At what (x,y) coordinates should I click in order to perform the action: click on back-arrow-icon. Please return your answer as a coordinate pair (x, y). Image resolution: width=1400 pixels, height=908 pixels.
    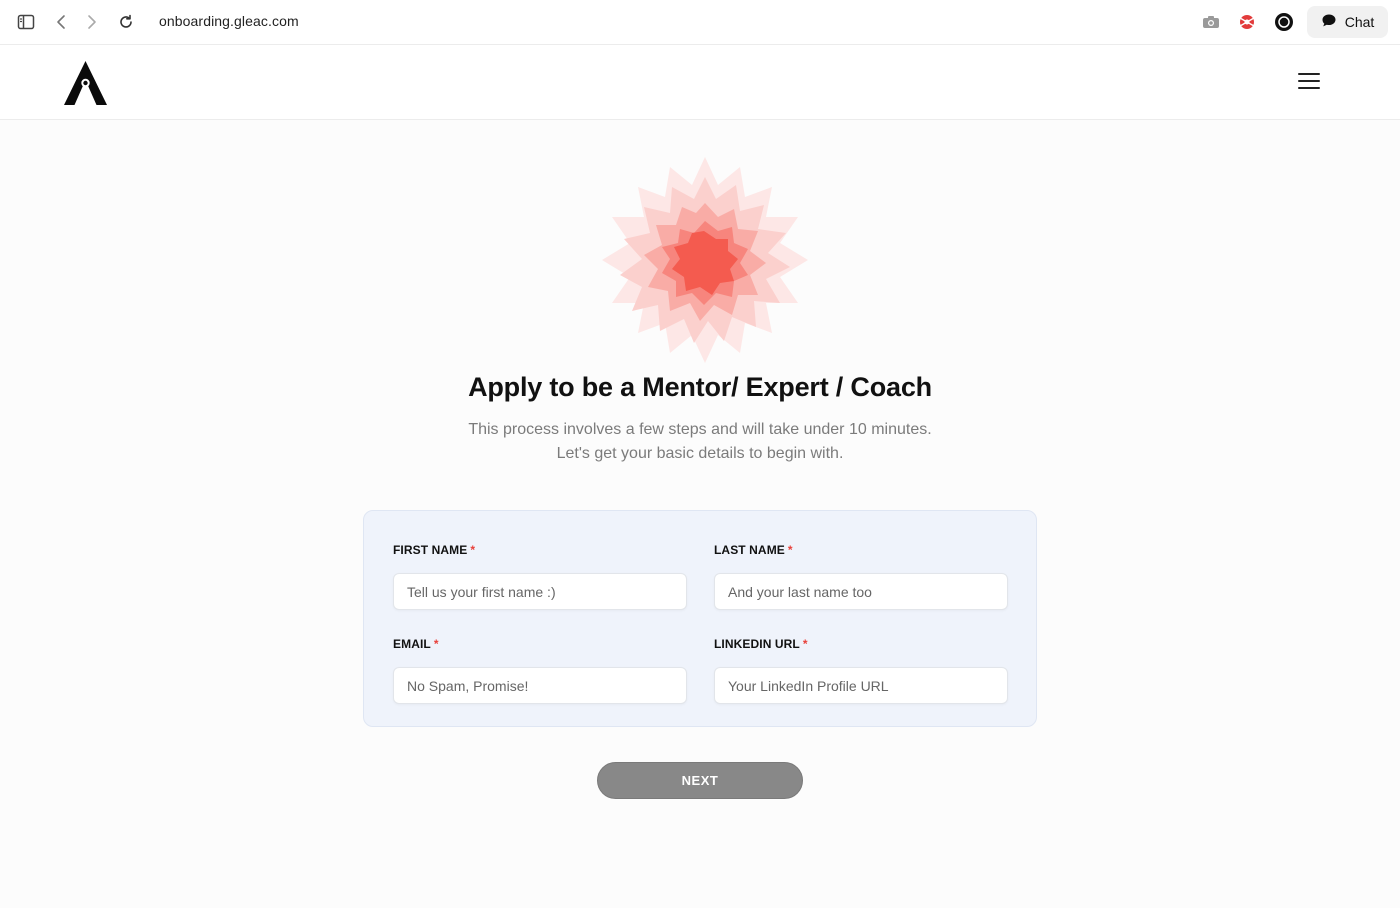
    Looking at the image, I should click on (61, 22).